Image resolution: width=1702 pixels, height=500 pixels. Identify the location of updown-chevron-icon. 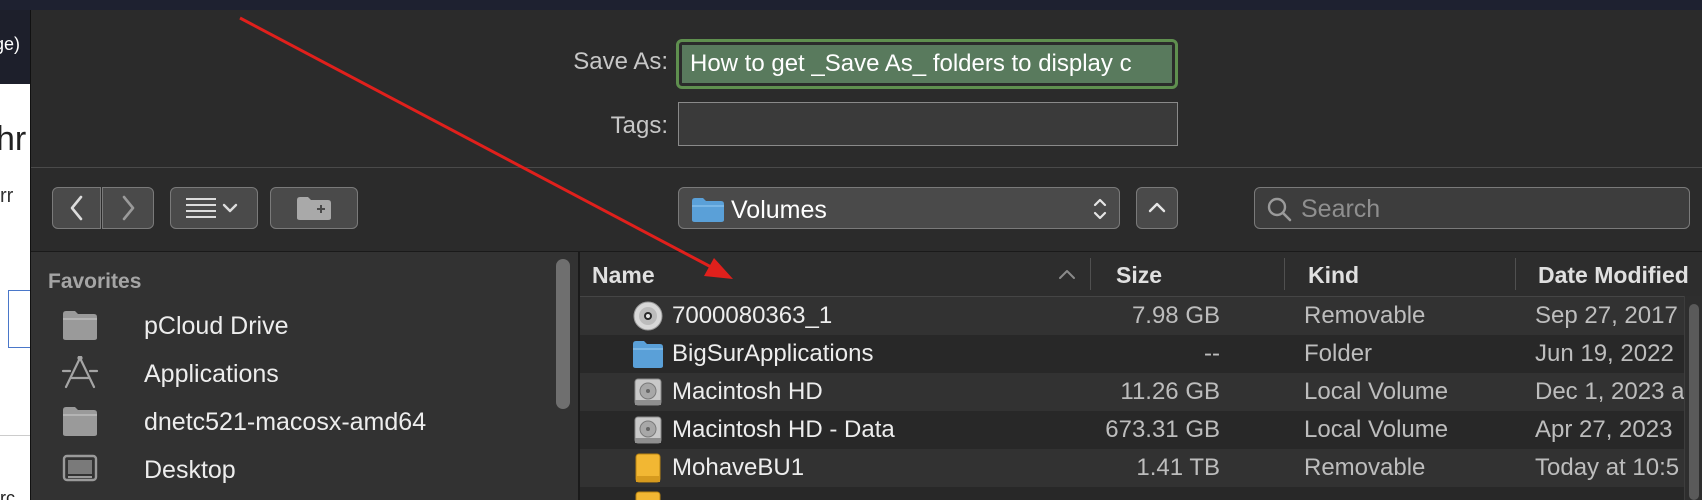
(1100, 209).